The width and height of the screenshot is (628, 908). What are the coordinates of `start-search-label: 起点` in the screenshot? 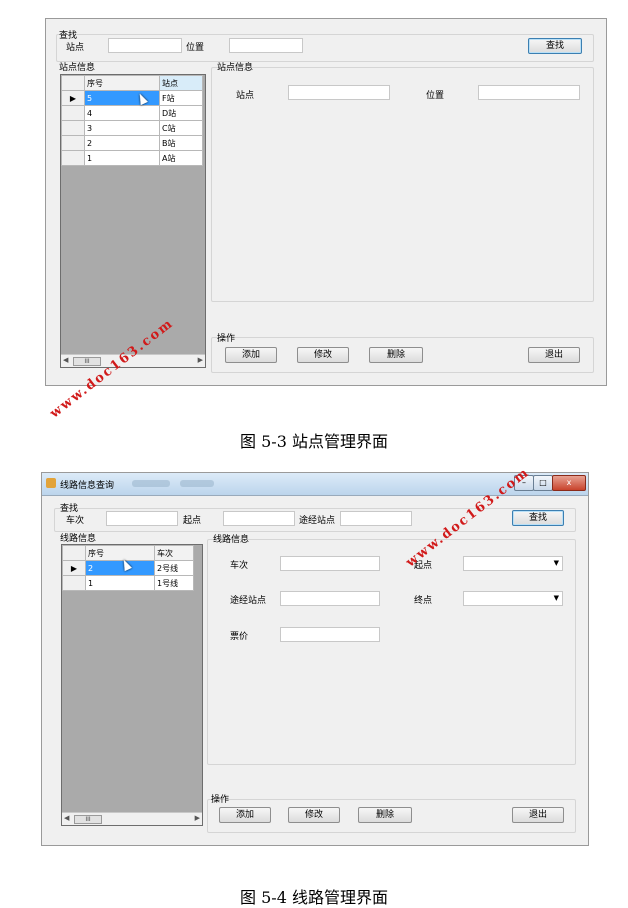 It's located at (192, 521).